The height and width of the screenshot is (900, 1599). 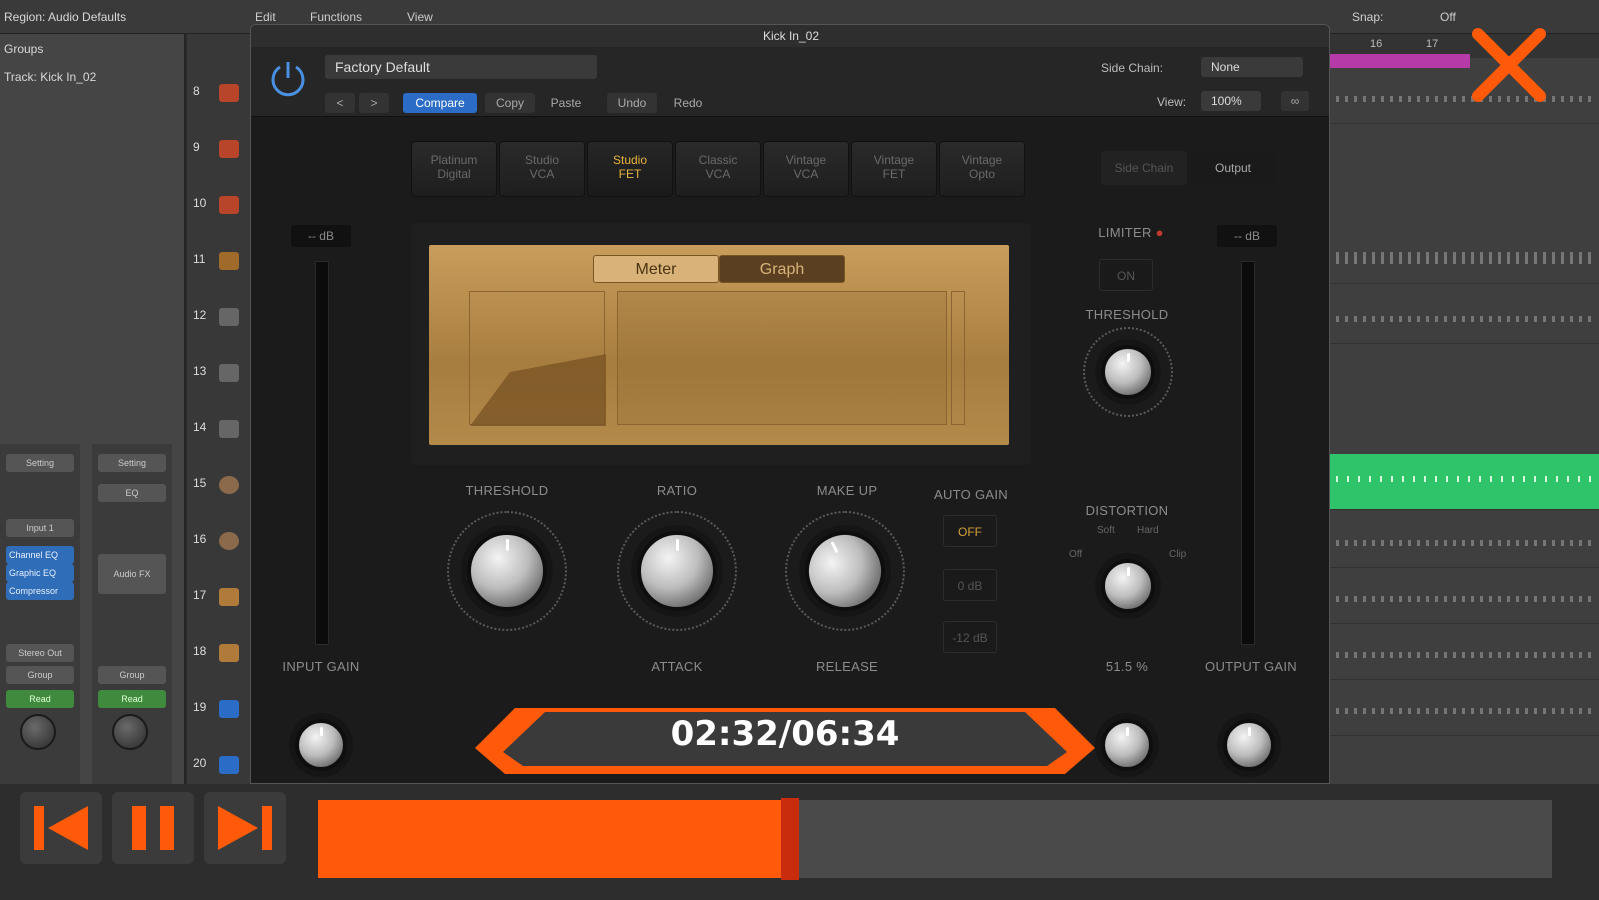 What do you see at coordinates (40, 699) in the screenshot?
I see `strip1-automation: Read` at bounding box center [40, 699].